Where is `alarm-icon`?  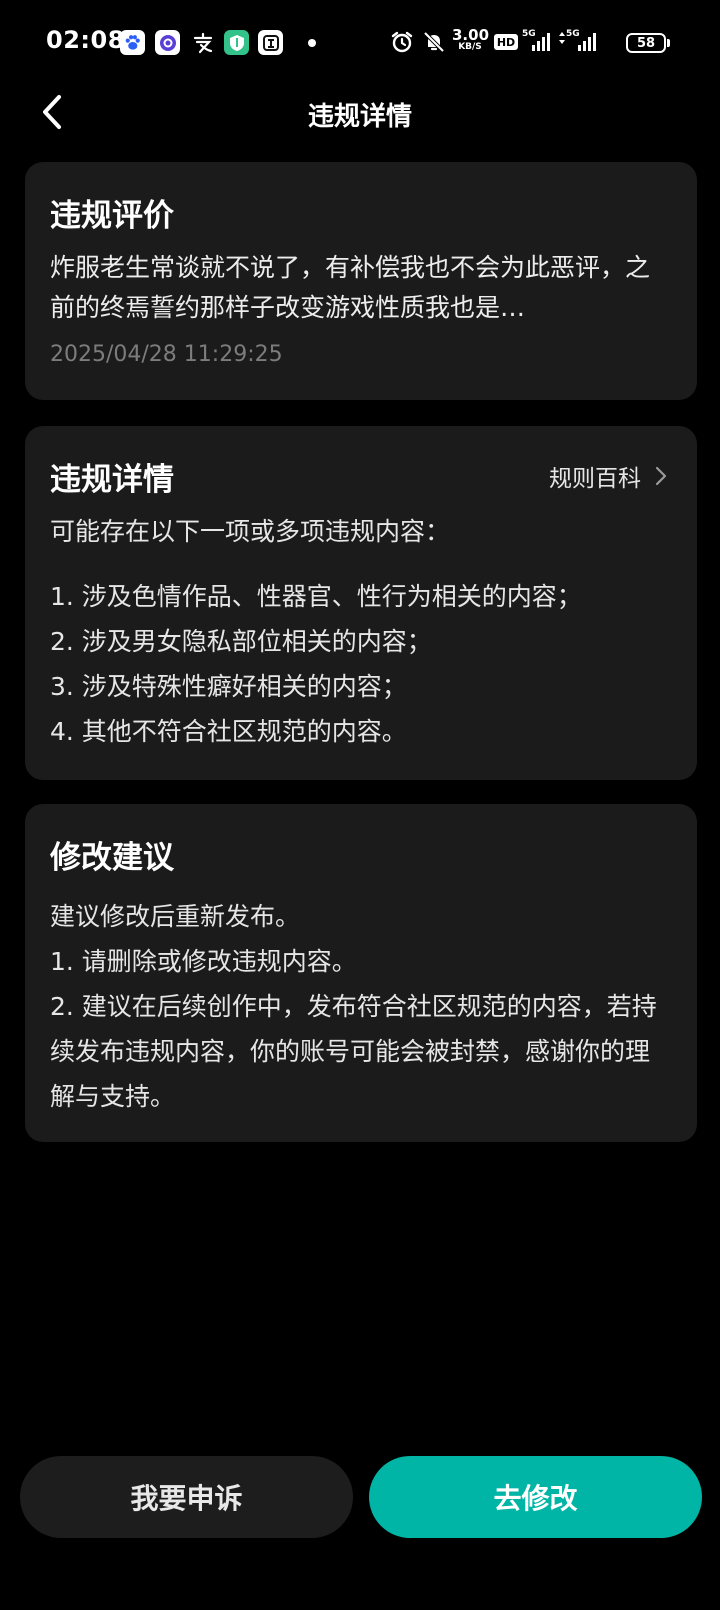 alarm-icon is located at coordinates (402, 44).